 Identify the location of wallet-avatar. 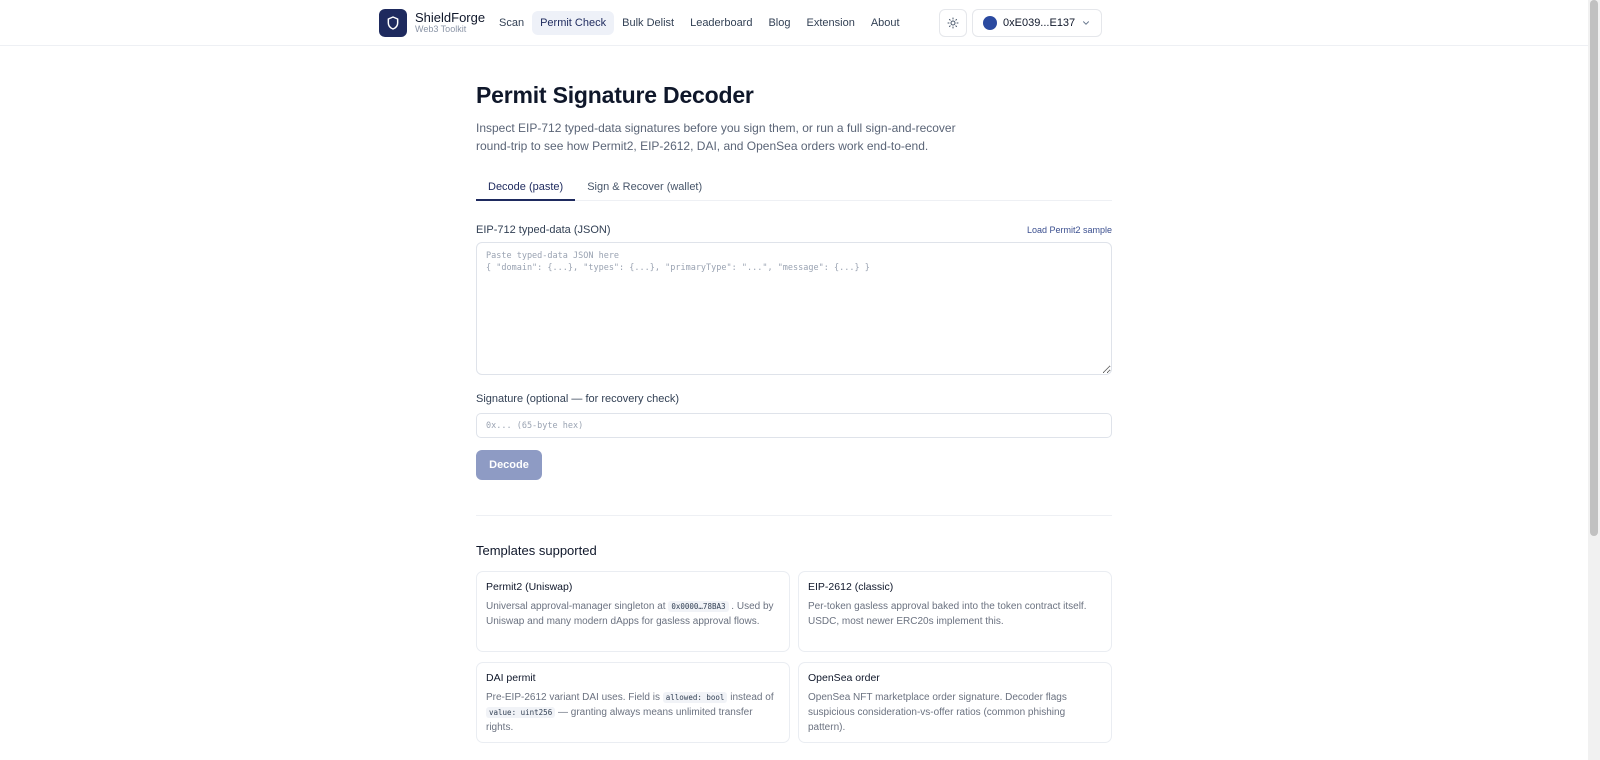
(990, 23).